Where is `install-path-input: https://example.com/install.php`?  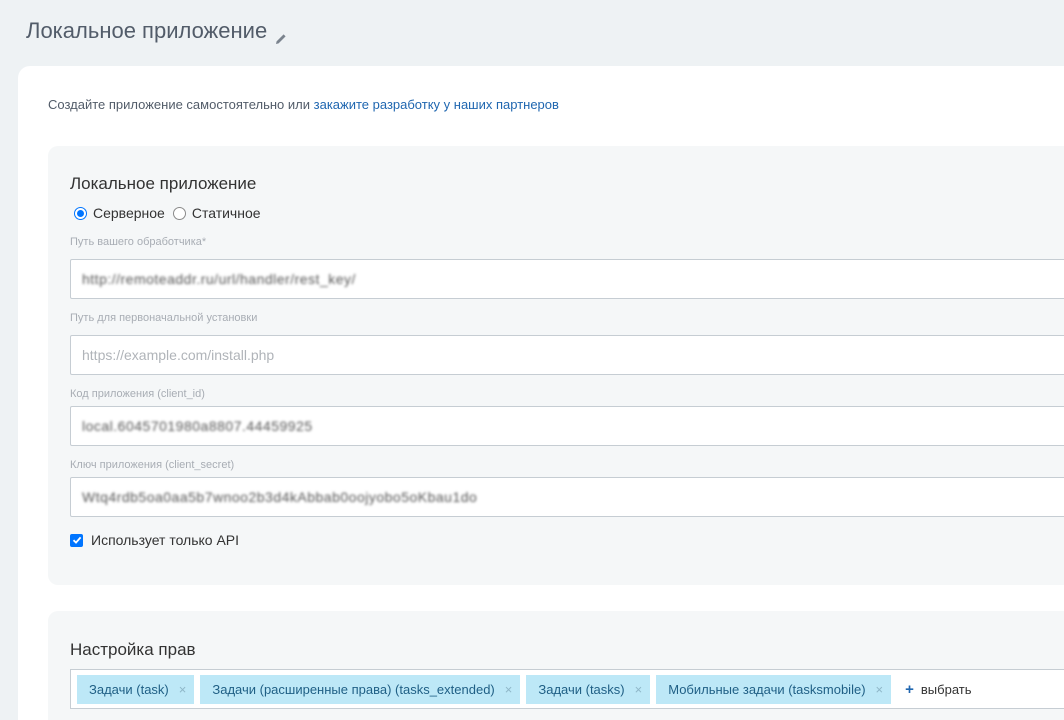
install-path-input: https://example.com/install.php is located at coordinates (567, 355).